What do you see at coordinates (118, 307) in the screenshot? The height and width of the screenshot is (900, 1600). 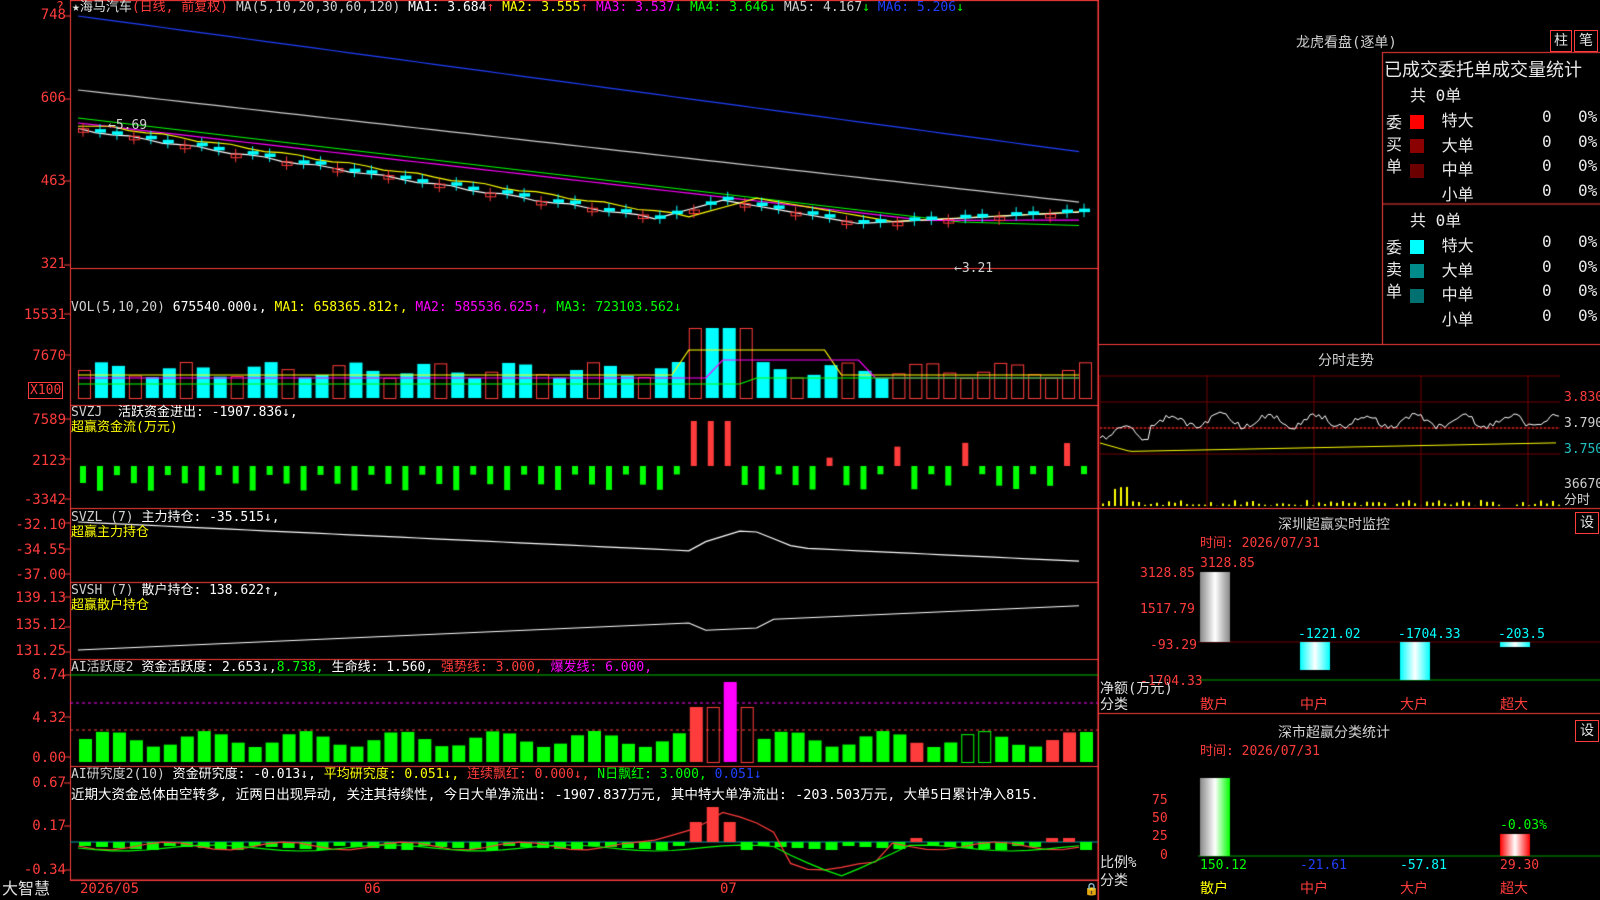 I see `vol-label: VOL(5,10,20)` at bounding box center [118, 307].